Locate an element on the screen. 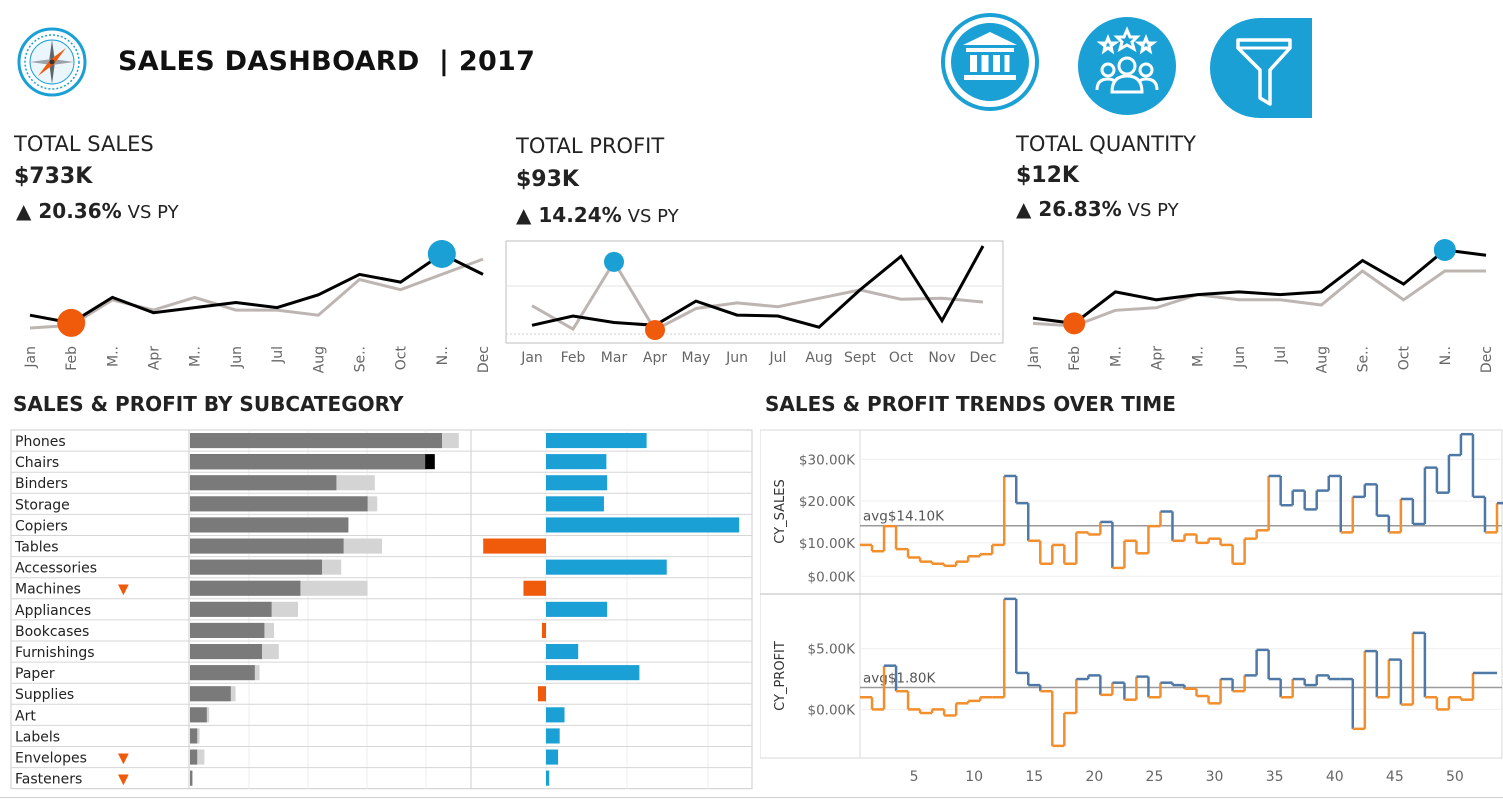 This screenshot has height=802, width=1503. kpi-sales-vs: VS PY is located at coordinates (153, 212).